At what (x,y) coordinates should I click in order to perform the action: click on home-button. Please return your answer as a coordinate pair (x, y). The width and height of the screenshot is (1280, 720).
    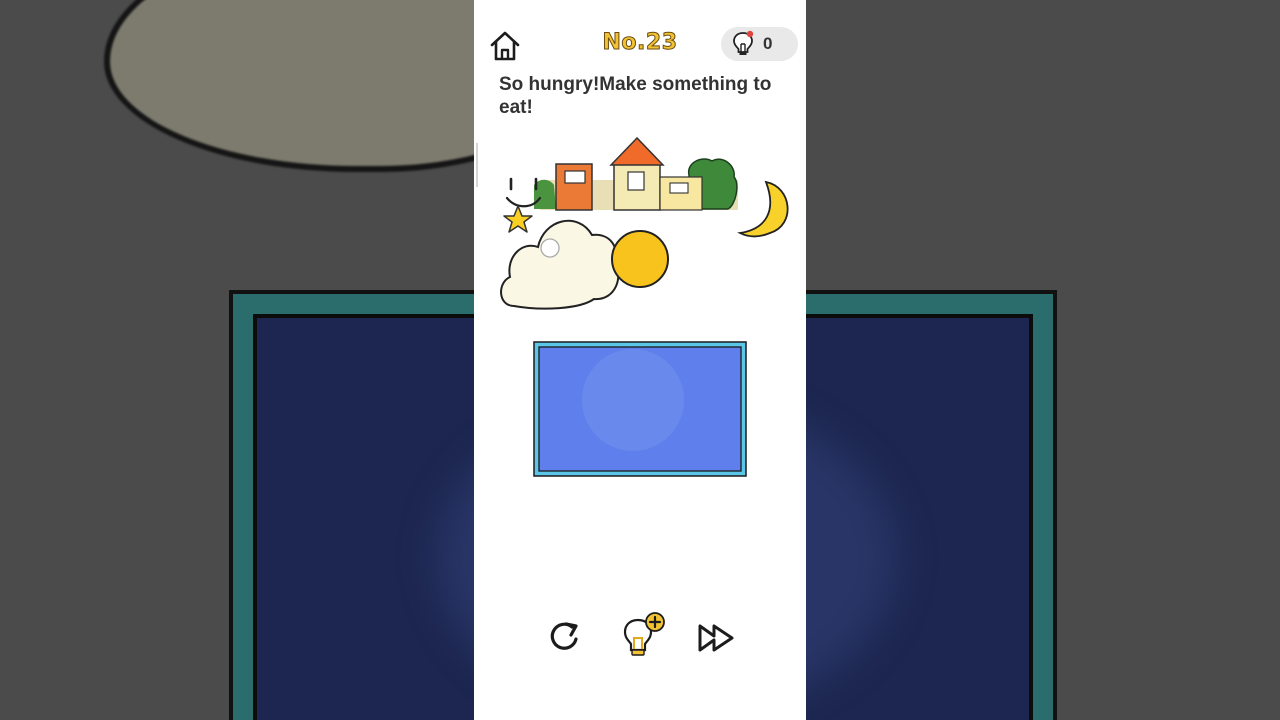
    Looking at the image, I should click on (505, 46).